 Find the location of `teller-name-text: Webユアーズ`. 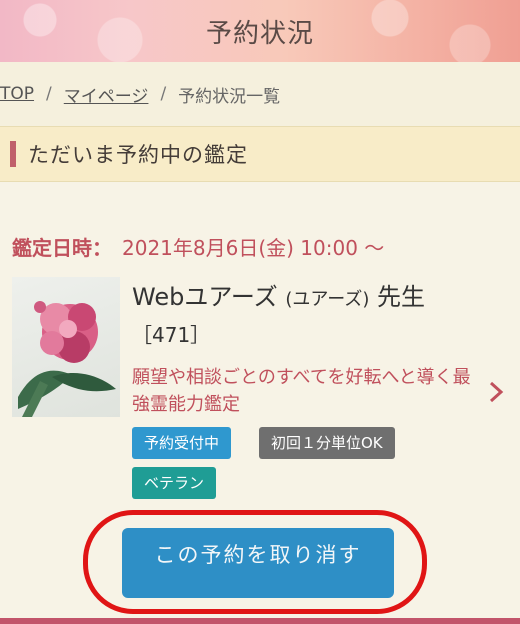

teller-name-text: Webユアーズ is located at coordinates (205, 297).